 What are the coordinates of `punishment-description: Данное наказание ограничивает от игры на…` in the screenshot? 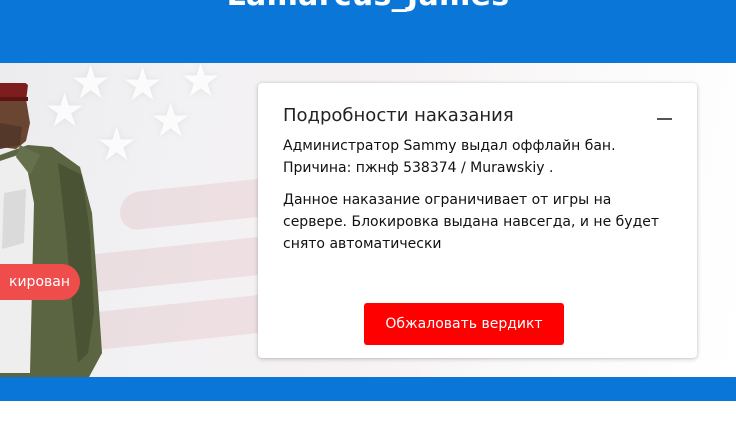 It's located at (471, 222).